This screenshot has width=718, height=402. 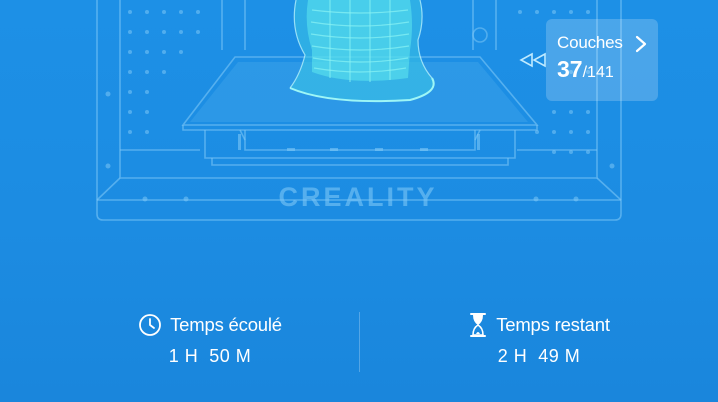 I want to click on elapsed-time-label: Temps écoulé, so click(x=226, y=324).